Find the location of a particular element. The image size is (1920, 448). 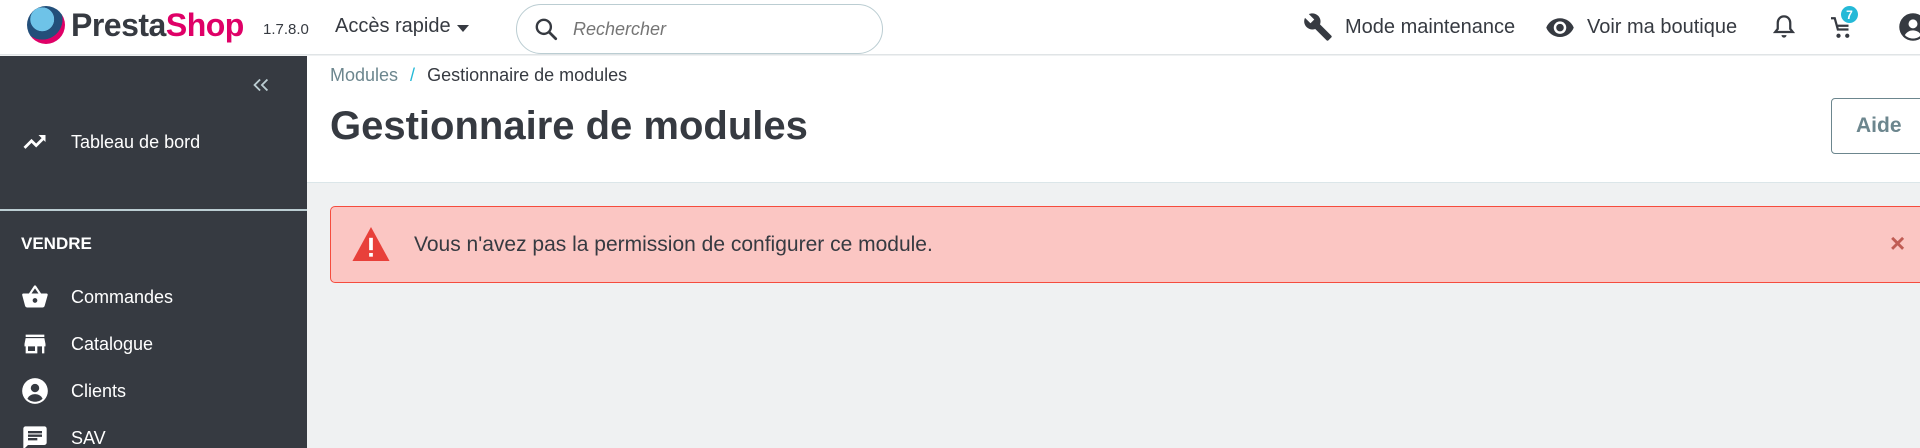

sidebar-item-dashboard: Tableau de bord is located at coordinates (110, 142).